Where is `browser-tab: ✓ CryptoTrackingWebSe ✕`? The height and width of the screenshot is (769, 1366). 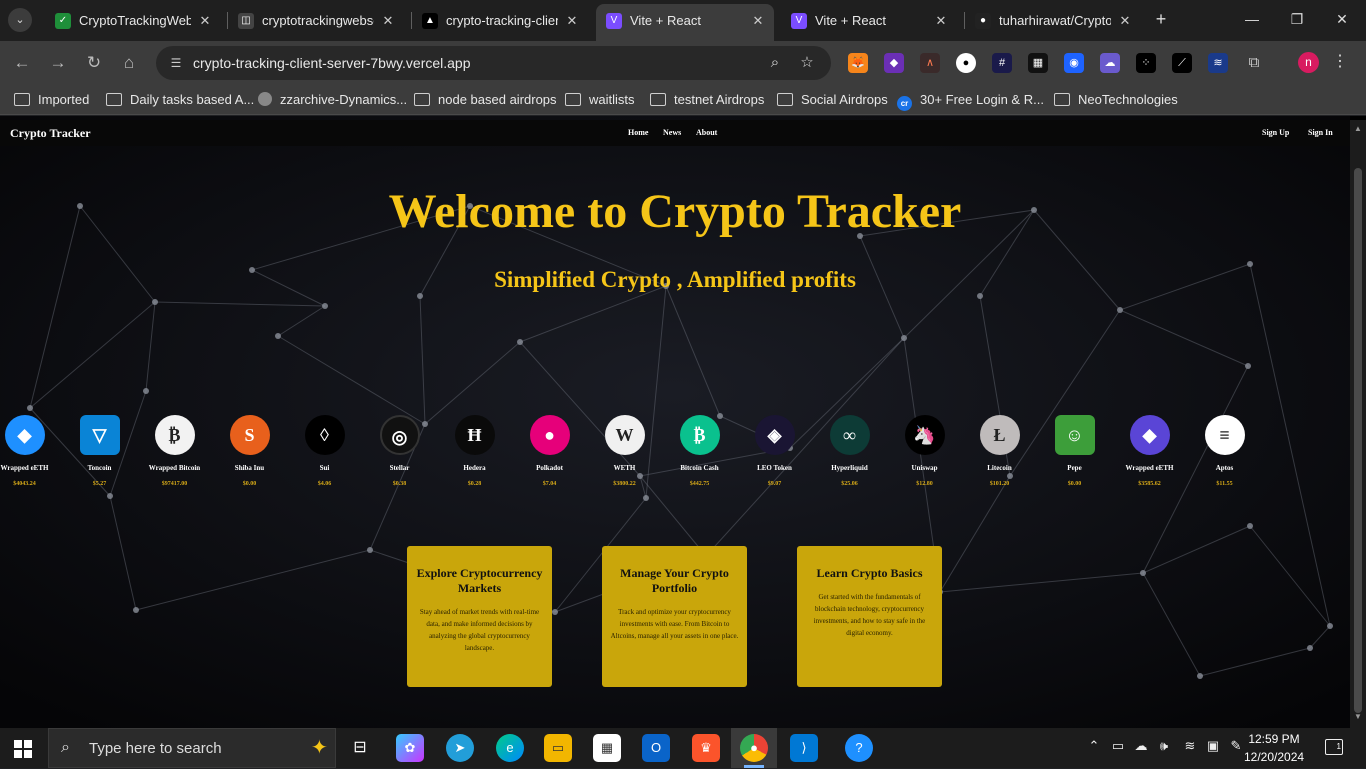 browser-tab: ✓ CryptoTrackingWebSe ✕ is located at coordinates (133, 20).